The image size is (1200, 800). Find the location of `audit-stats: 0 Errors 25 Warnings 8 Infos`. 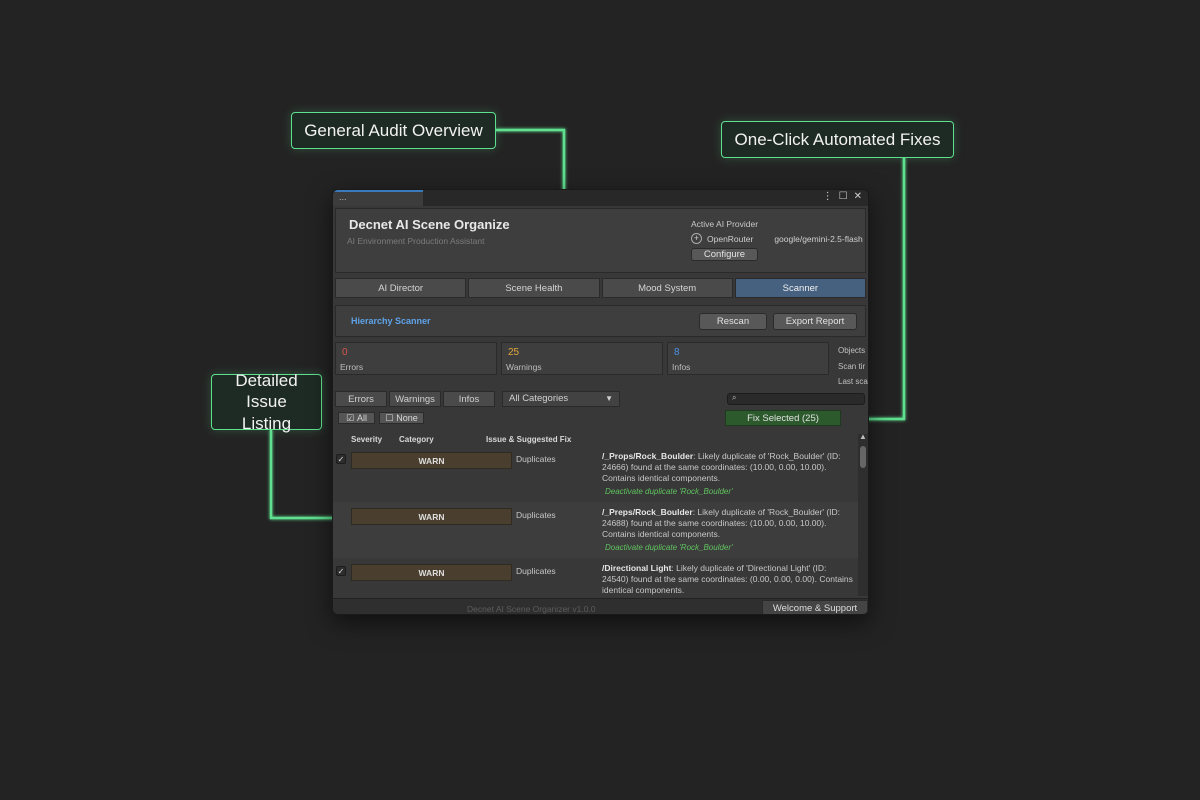

audit-stats: 0 Errors 25 Warnings 8 Infos is located at coordinates (582, 358).